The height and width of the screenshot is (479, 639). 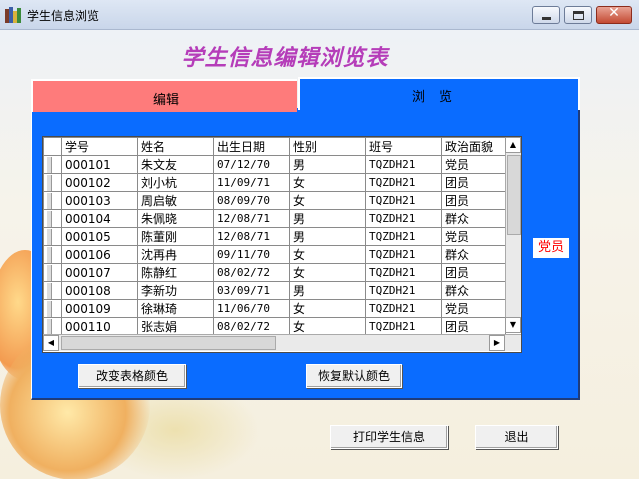 I want to click on table-row: 000104 朱佩晓 12/08/71 男 TQZDH21 群众, so click(x=274, y=218).